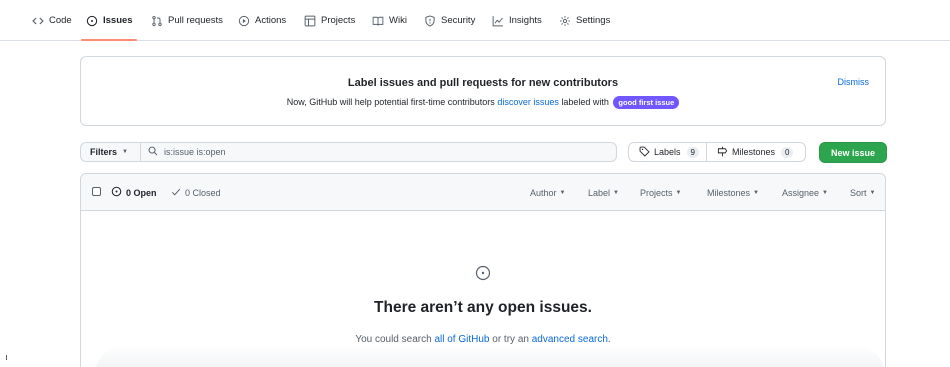 The width and height of the screenshot is (950, 367). What do you see at coordinates (565, 21) in the screenshot?
I see `gear-icon` at bounding box center [565, 21].